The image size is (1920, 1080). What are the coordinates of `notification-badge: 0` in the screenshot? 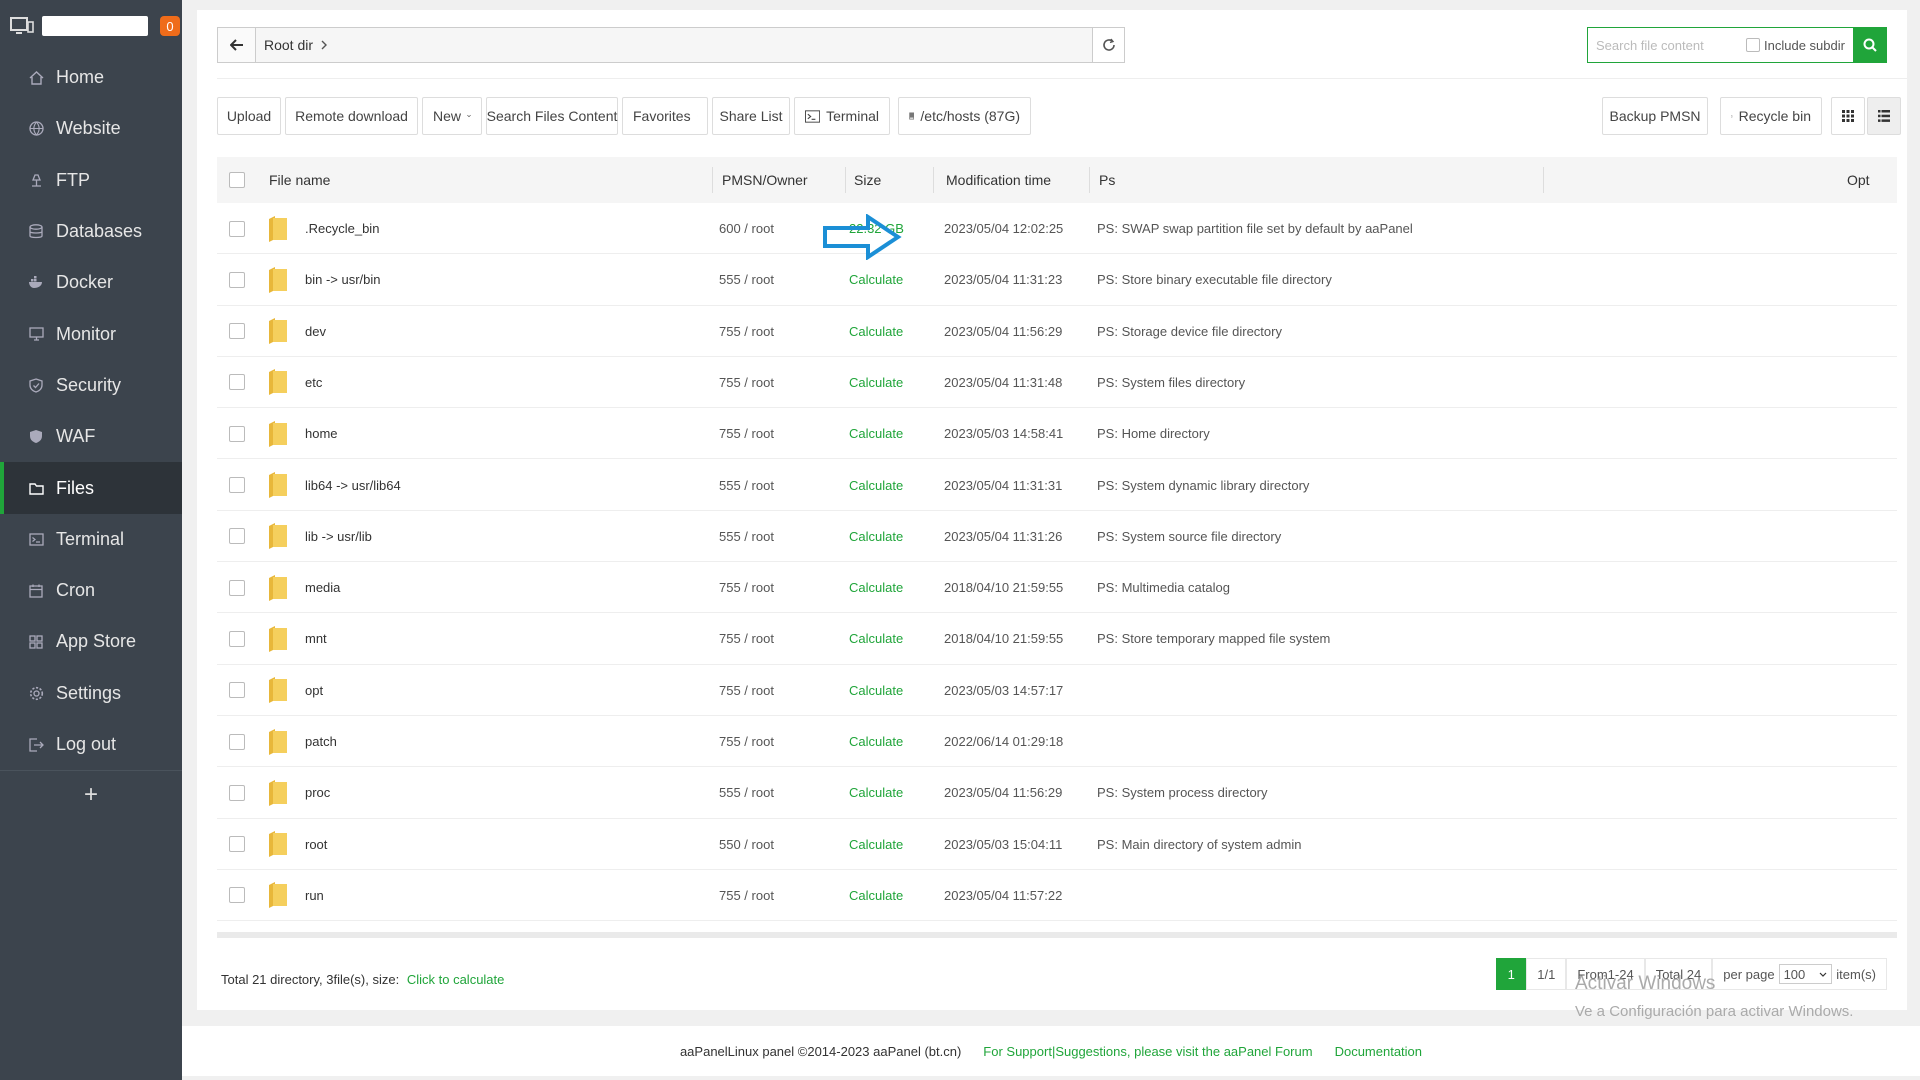 It's located at (170, 26).